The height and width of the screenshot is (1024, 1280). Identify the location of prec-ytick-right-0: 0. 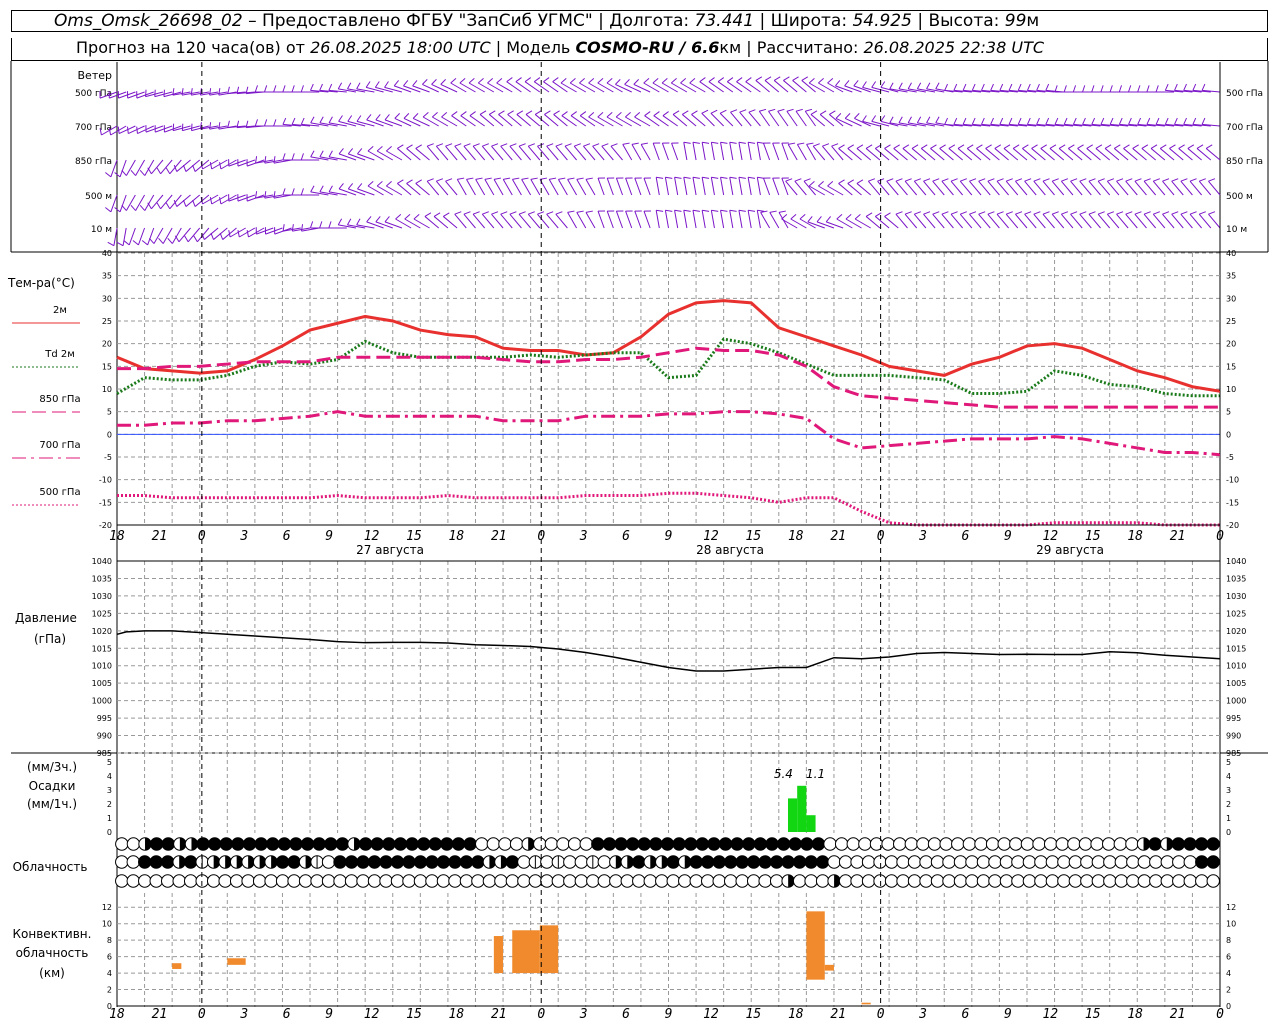
(1228, 832).